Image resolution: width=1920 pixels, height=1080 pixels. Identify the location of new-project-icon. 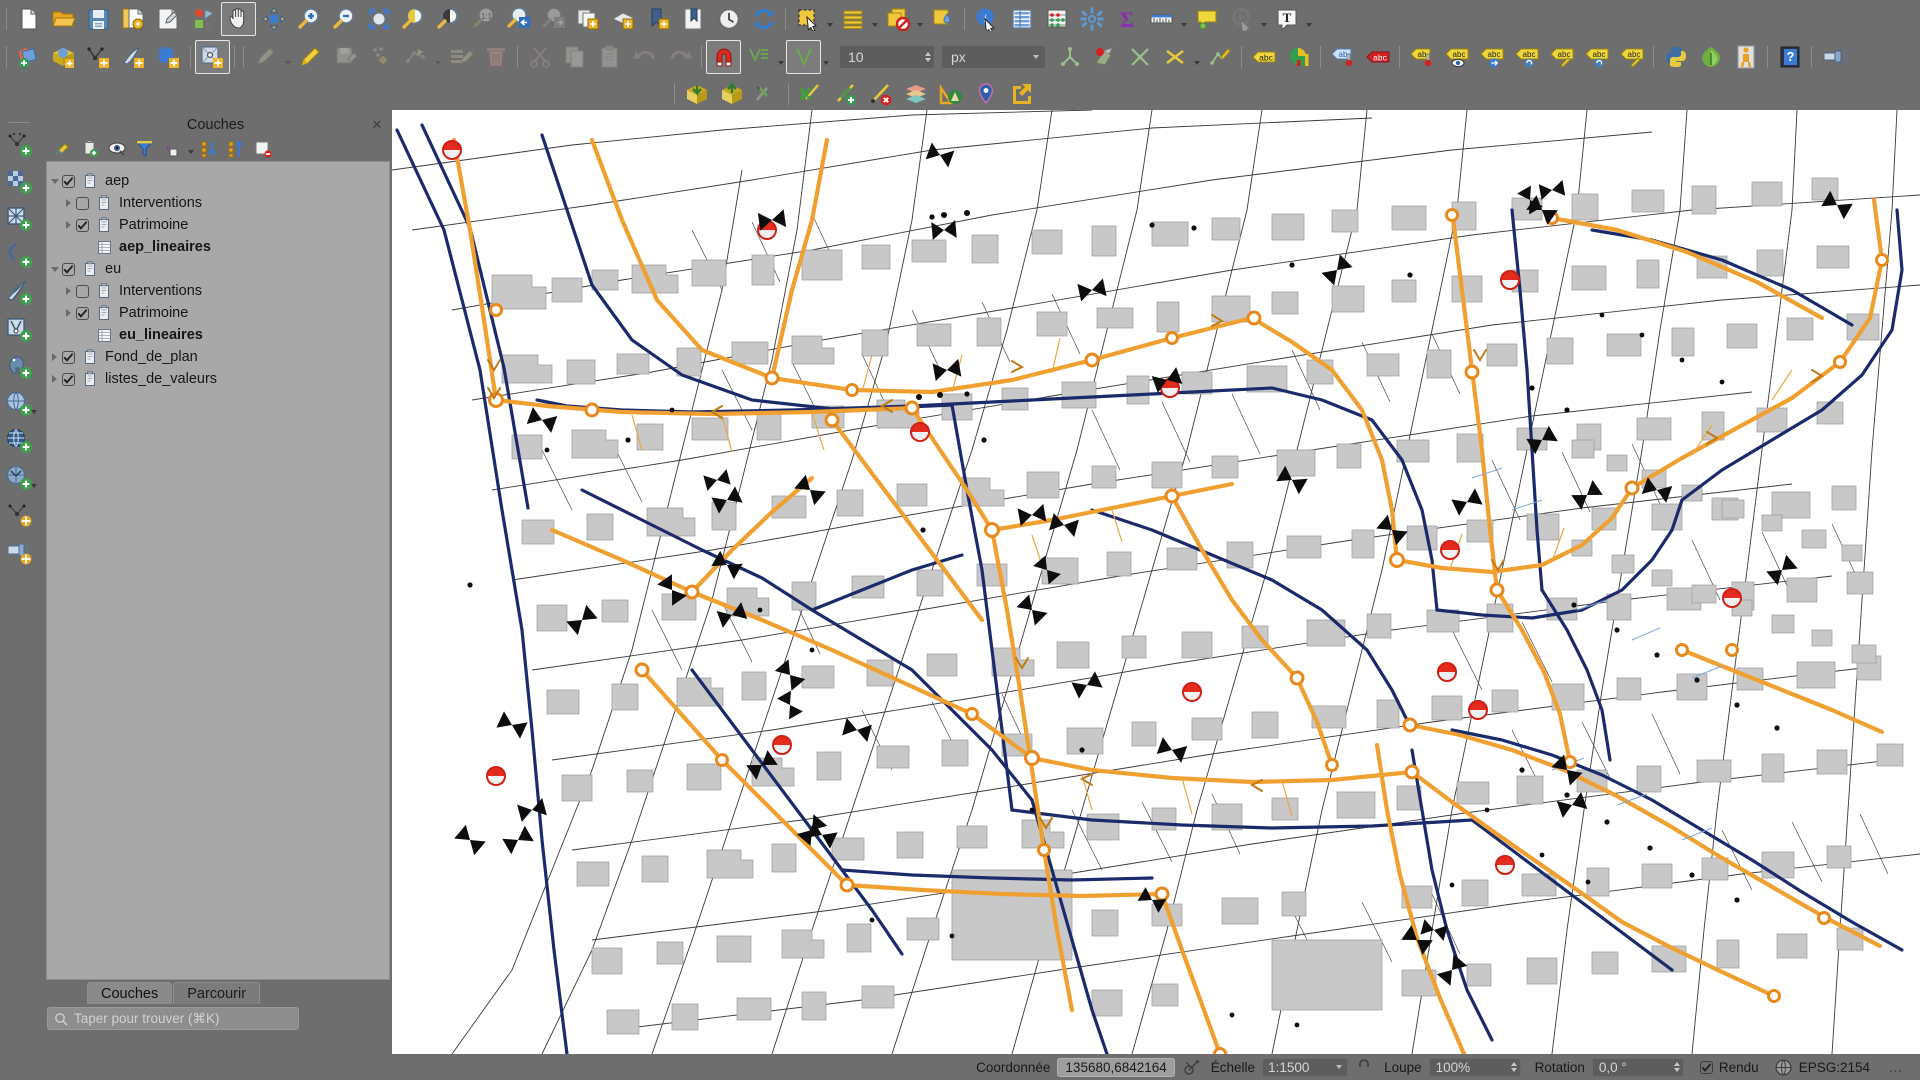
(28, 19).